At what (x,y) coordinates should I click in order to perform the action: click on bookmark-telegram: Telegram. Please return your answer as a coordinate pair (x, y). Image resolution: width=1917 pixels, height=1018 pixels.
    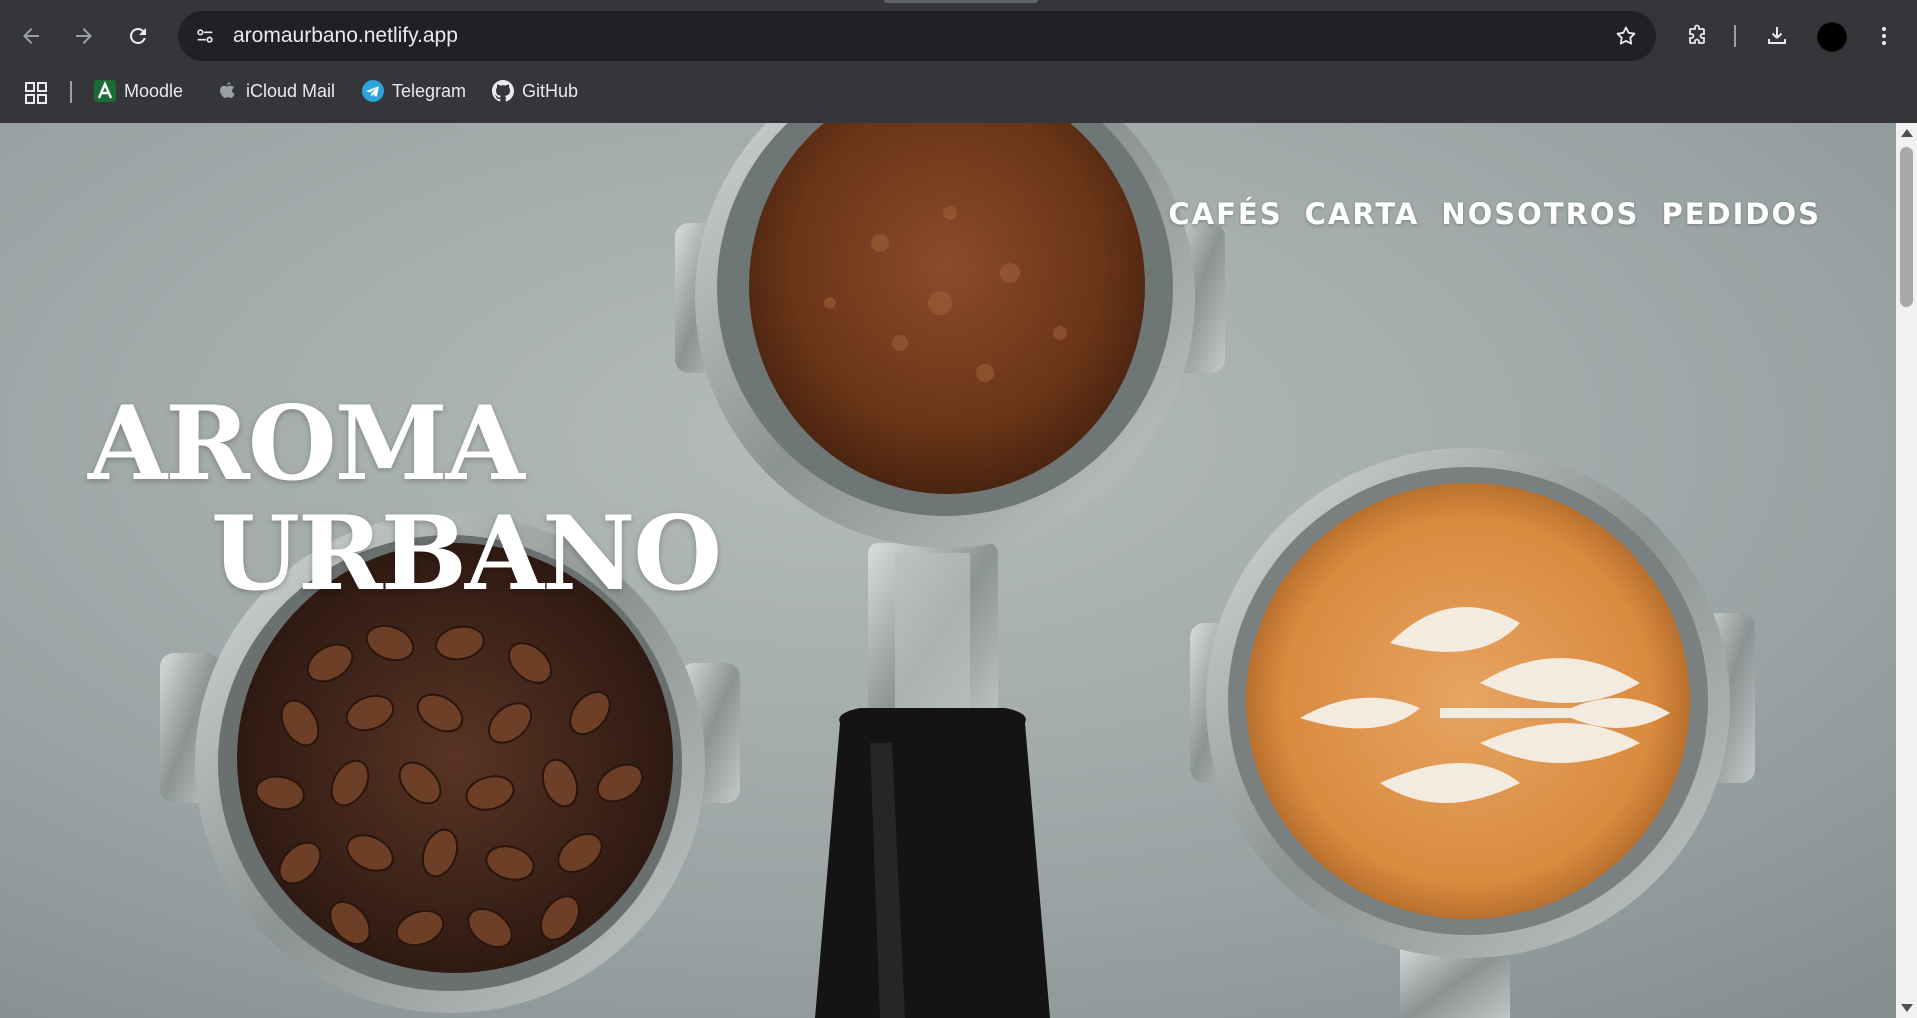
    Looking at the image, I should click on (414, 91).